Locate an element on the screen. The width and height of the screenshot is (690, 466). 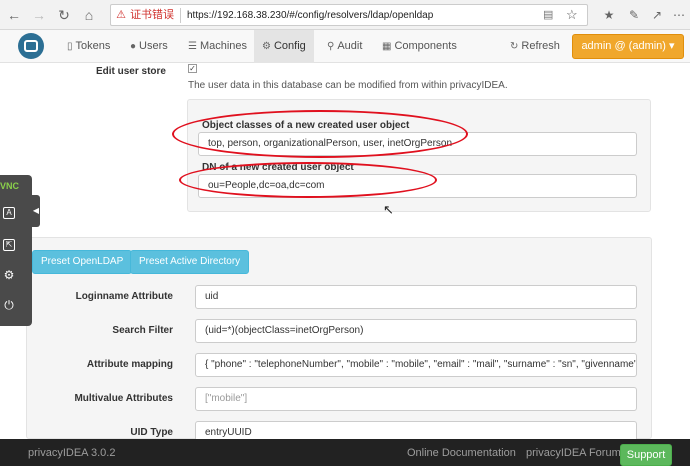
power-icon: ⏻ is located at coordinates (9, 305).